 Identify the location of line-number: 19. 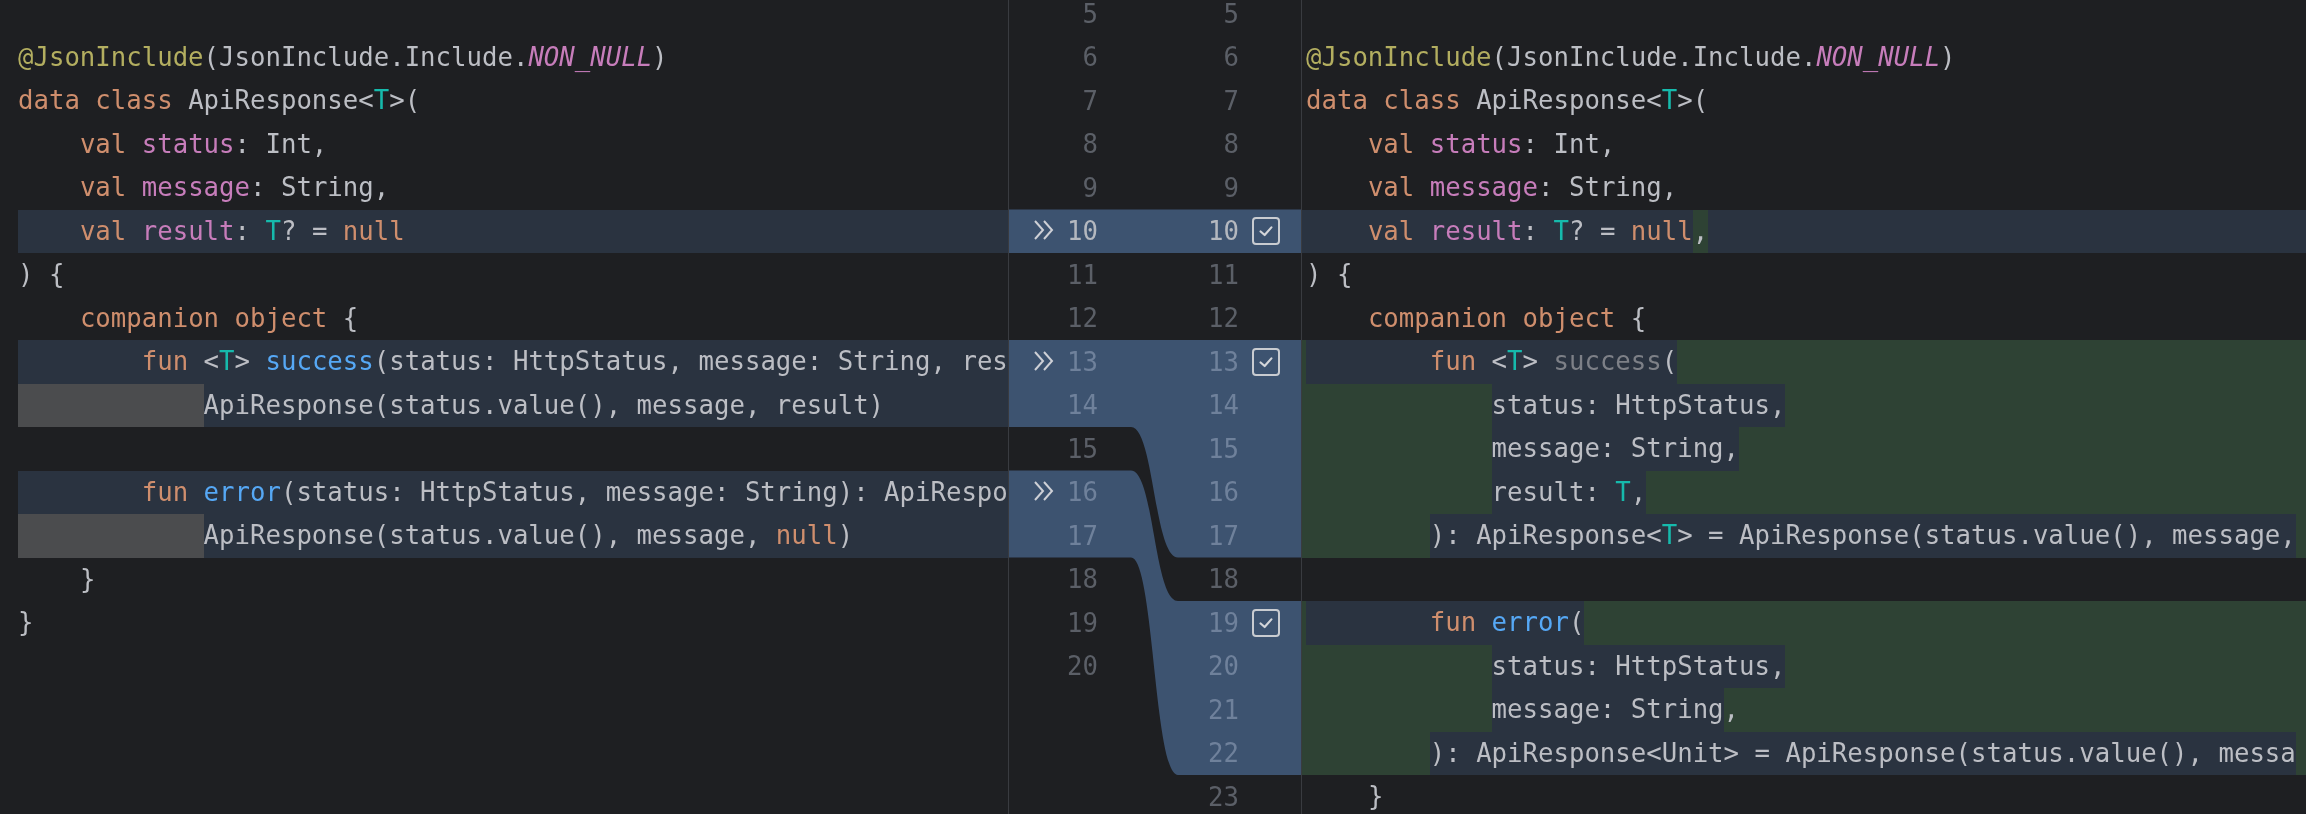
(1082, 622).